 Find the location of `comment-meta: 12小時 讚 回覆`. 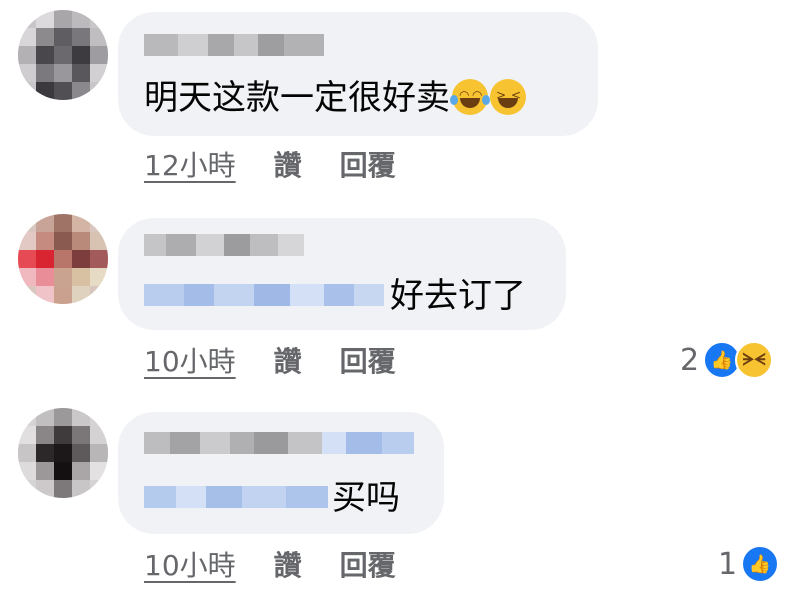

comment-meta: 12小時 讚 回覆 is located at coordinates (270, 166).